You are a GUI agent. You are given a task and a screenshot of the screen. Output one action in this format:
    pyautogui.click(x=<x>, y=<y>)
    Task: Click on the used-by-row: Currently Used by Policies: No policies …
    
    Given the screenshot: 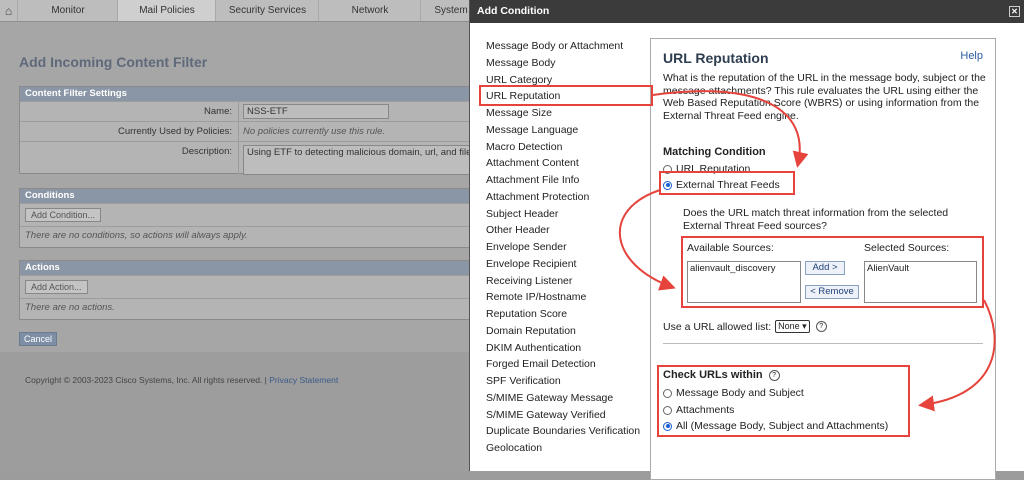 What is the action you would take?
    pyautogui.click(x=255, y=131)
    